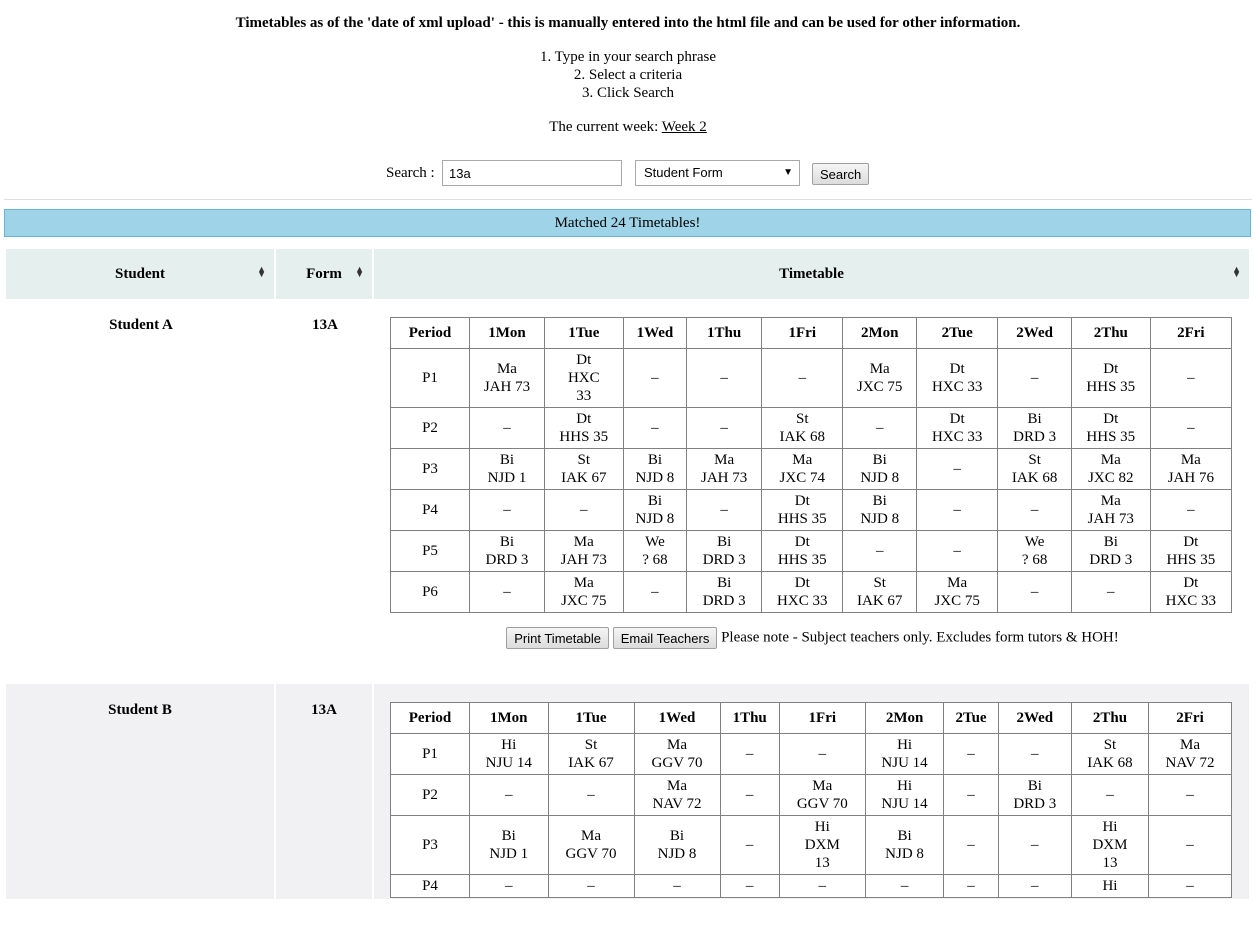 The height and width of the screenshot is (948, 1256). Describe the element at coordinates (802, 469) in the screenshot. I see `lesson-cell: Ma JXC 74` at that location.